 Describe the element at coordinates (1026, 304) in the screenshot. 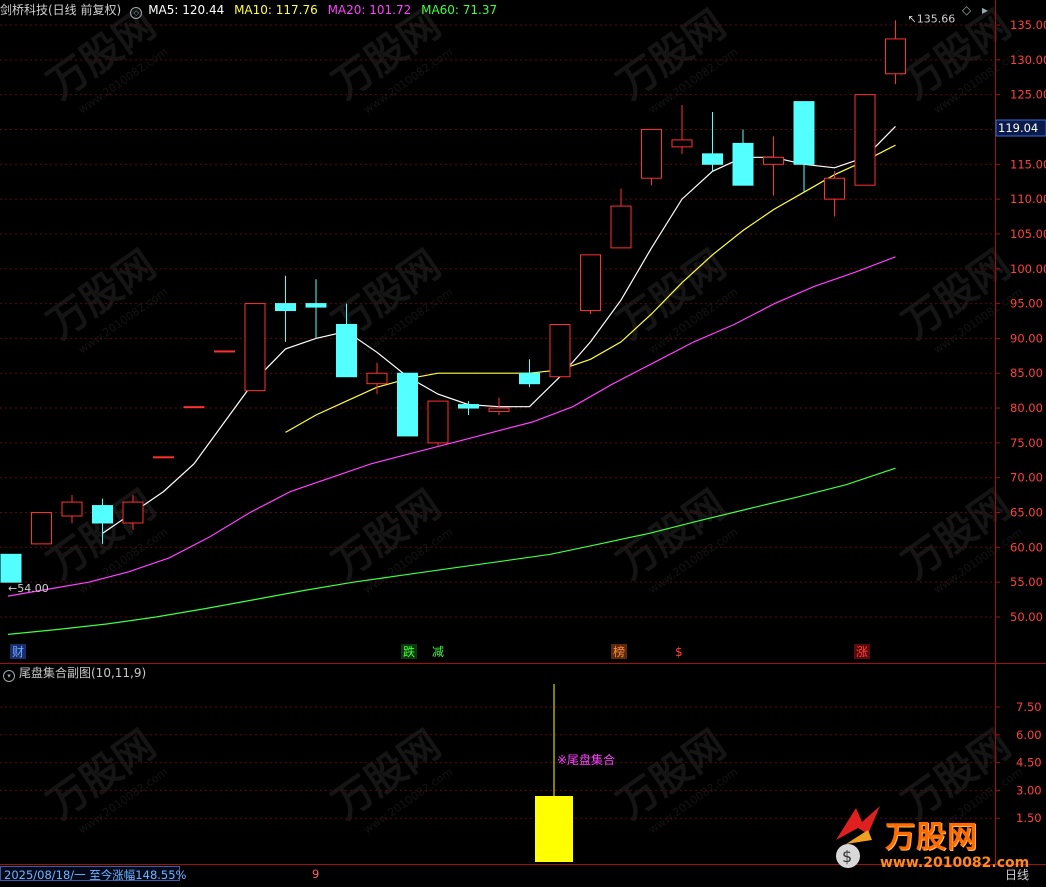

I see `price-tick-label: 95.00` at that location.